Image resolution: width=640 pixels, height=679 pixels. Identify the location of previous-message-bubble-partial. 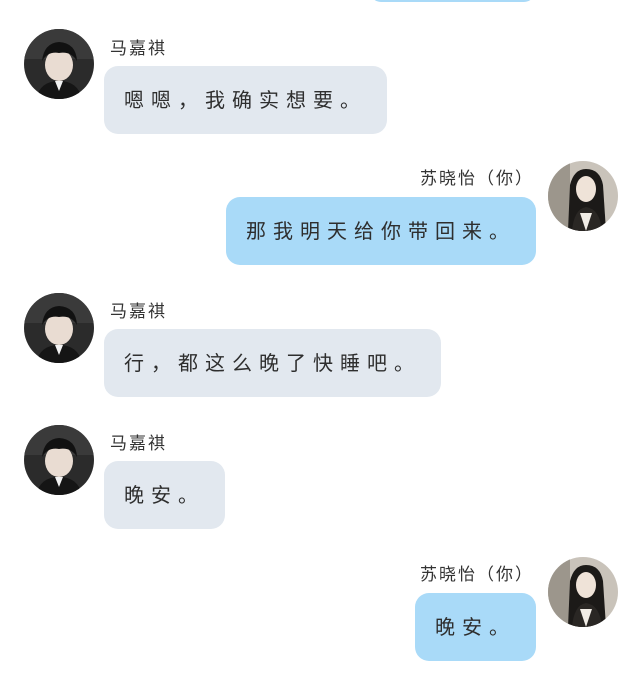
(452, 1).